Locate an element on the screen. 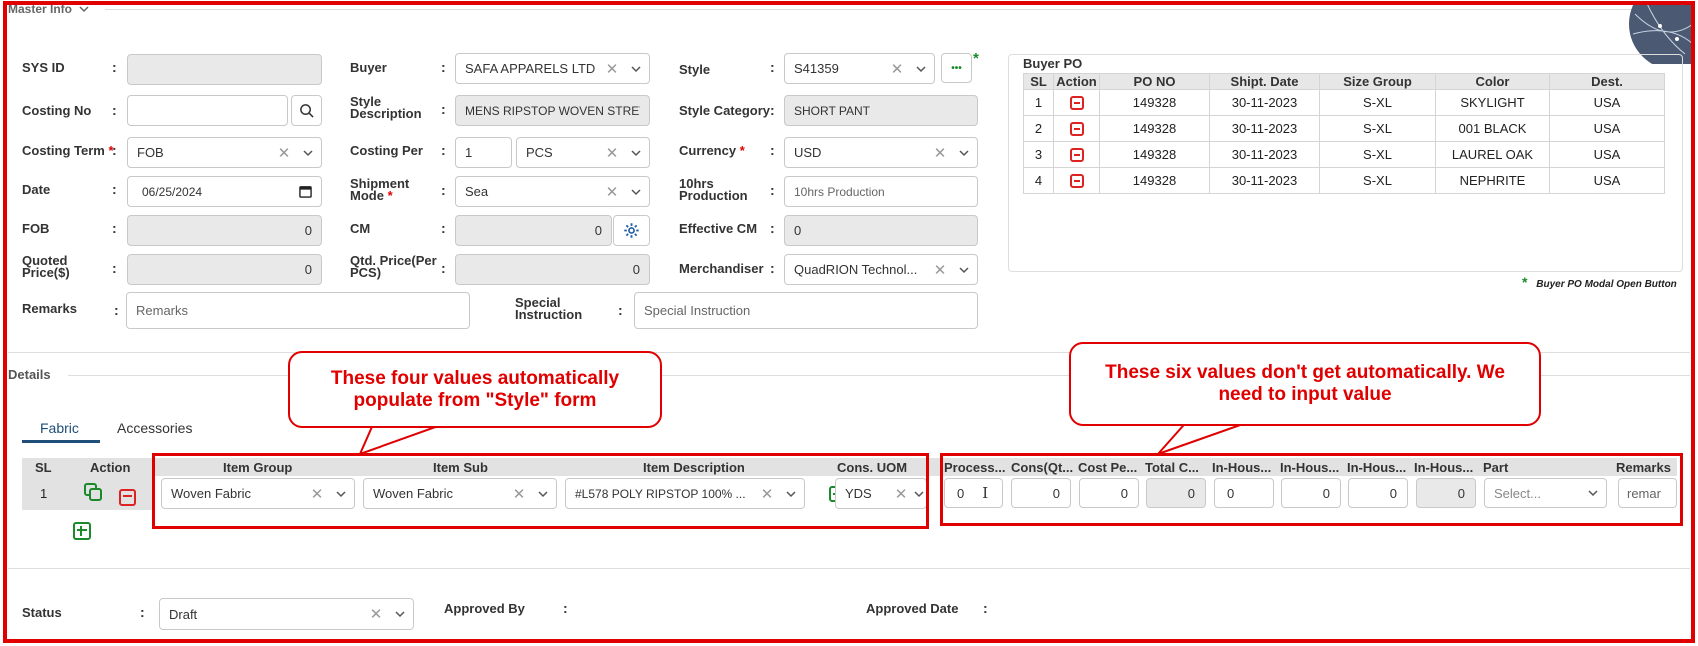 The height and width of the screenshot is (646, 1698). style-label: Style is located at coordinates (695, 69).